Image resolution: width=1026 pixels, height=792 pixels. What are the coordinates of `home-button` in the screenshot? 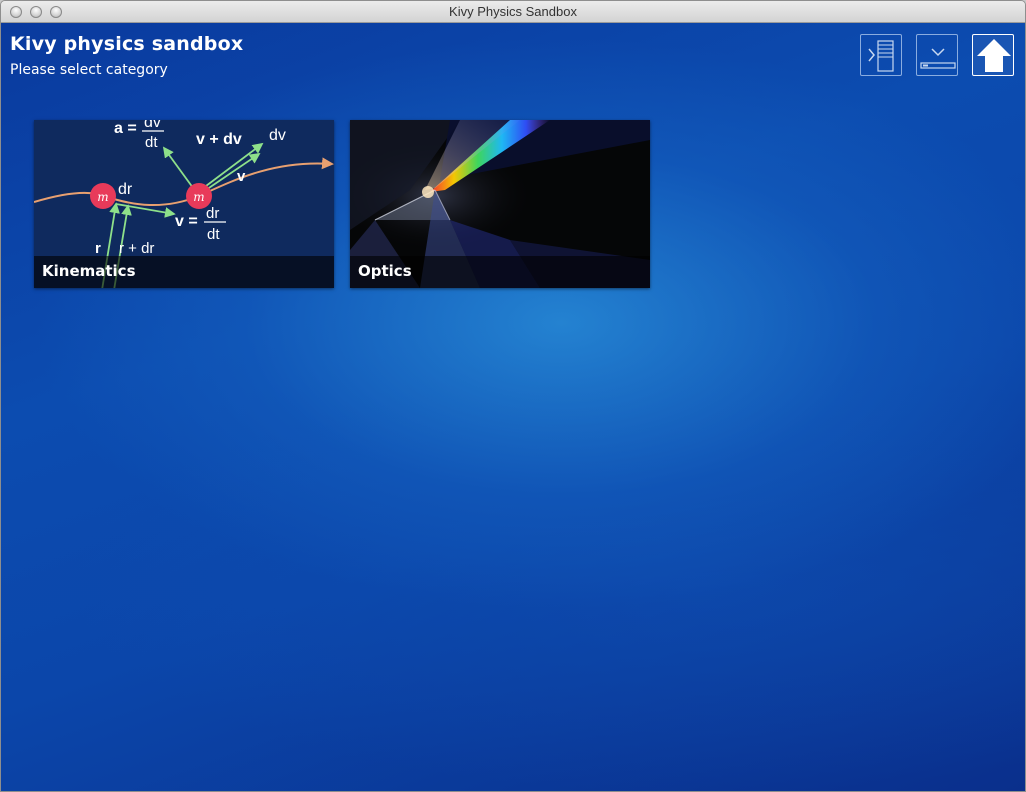 It's located at (993, 55).